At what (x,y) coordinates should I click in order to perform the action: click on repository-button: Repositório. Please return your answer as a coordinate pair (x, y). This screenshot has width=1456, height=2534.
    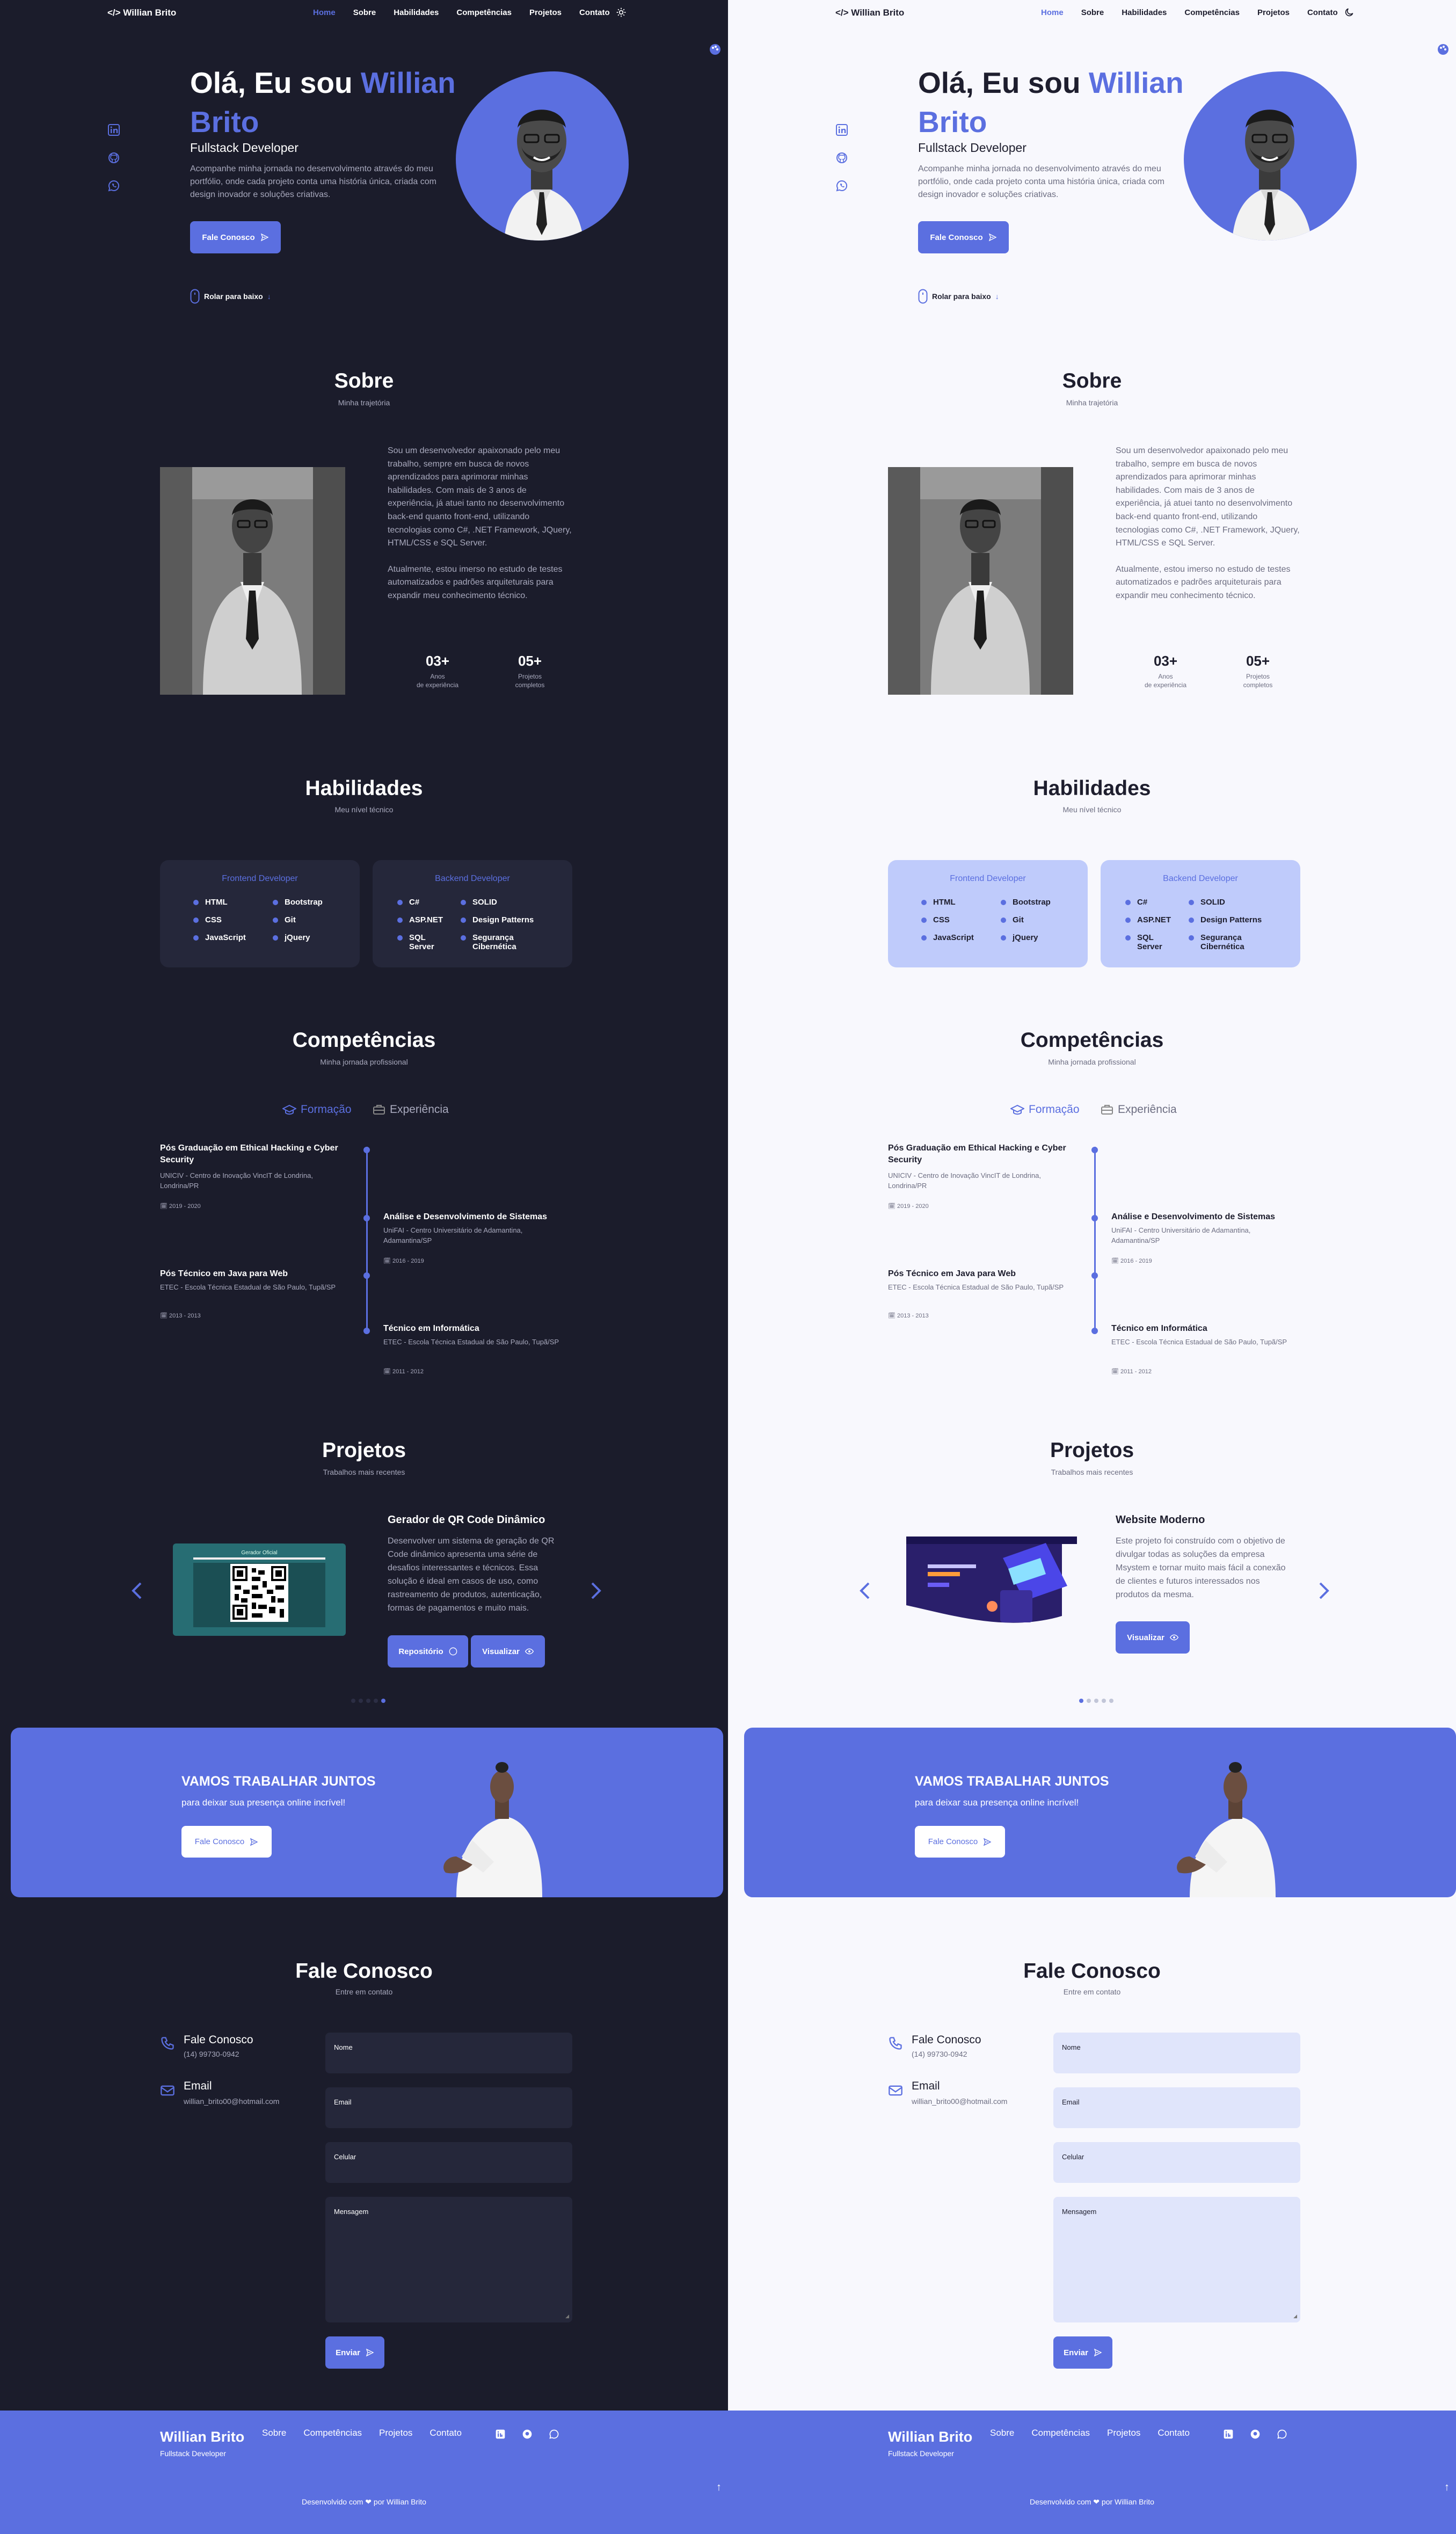
    Looking at the image, I should click on (428, 1651).